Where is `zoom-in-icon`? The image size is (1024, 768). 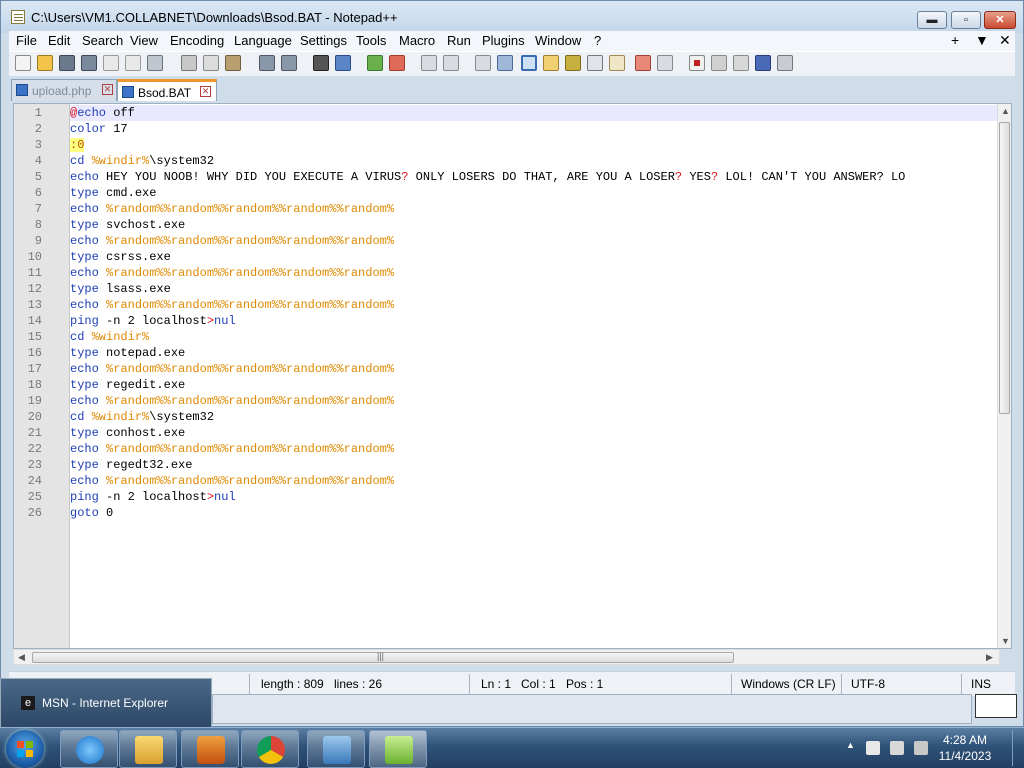 zoom-in-icon is located at coordinates (375, 63).